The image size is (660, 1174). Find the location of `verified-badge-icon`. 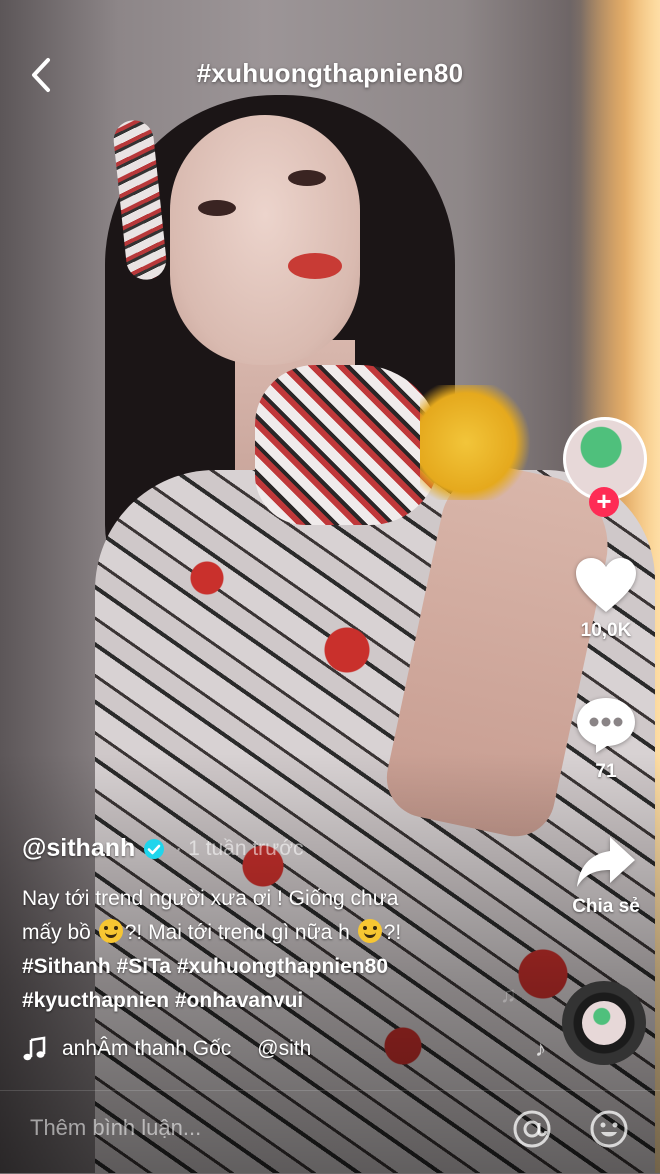

verified-badge-icon is located at coordinates (154, 848).